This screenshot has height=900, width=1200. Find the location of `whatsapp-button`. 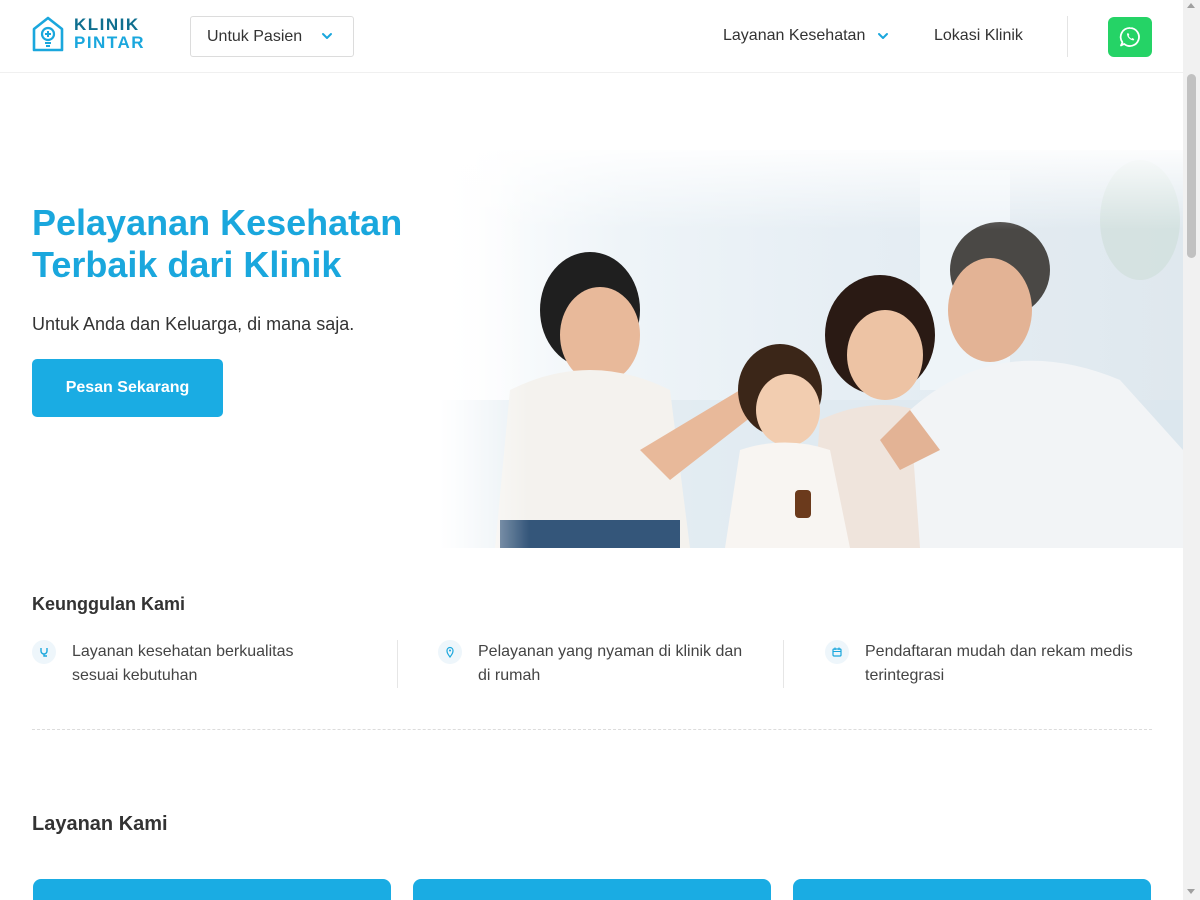

whatsapp-button is located at coordinates (1130, 37).